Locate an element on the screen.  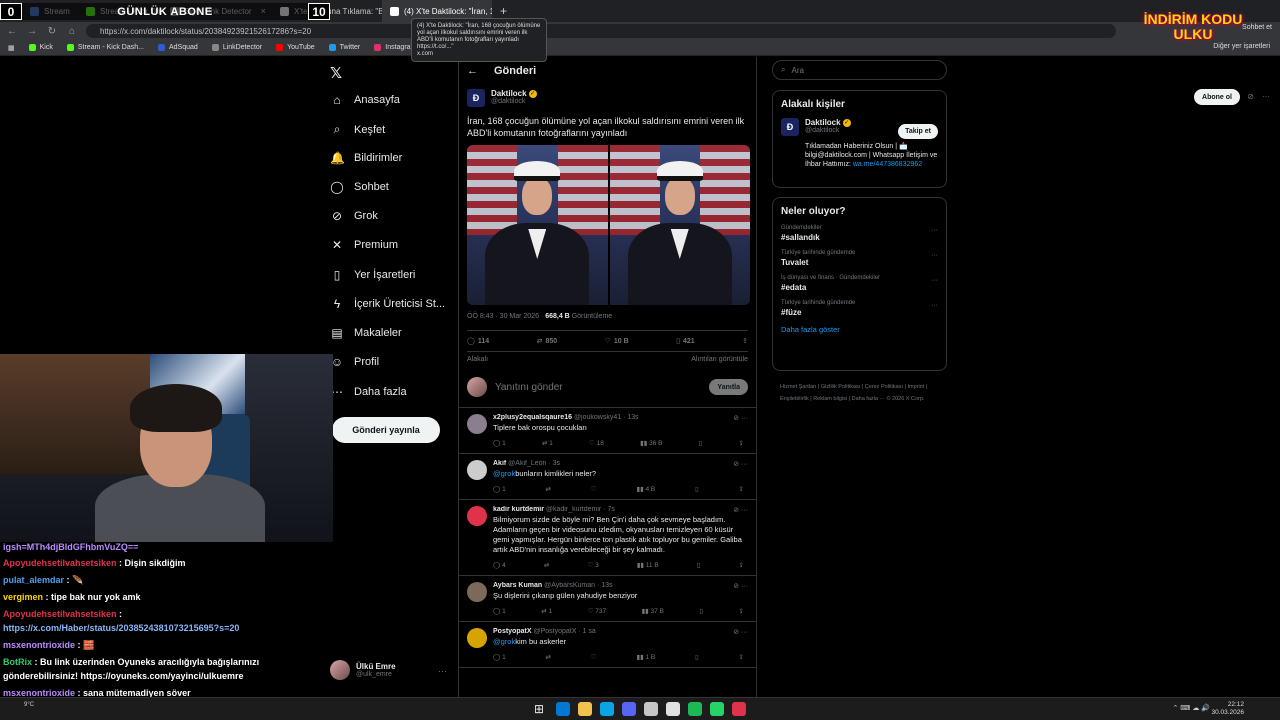
nav-article: ▤ Makaleler is located at coordinates (365, 333).